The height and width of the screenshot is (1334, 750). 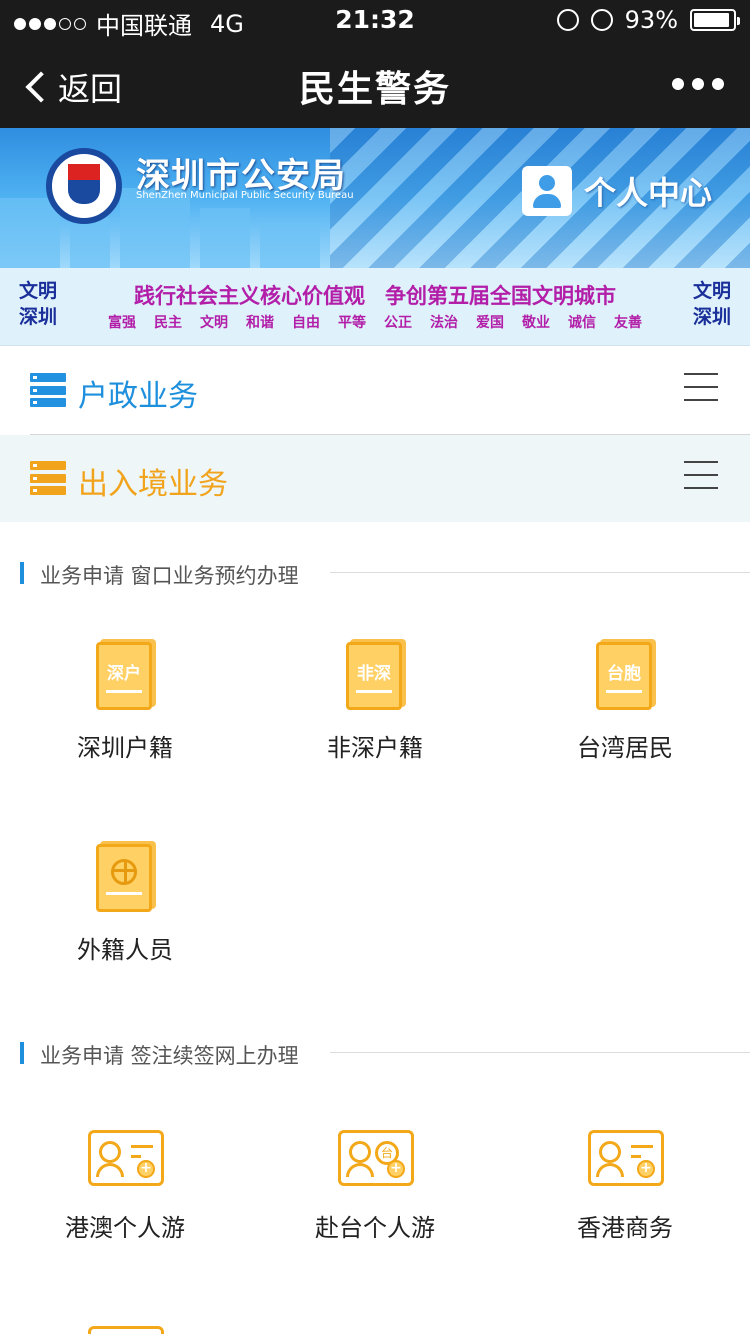 I want to click on section-title: 业务申请 签注续签网上办理, so click(x=169, y=1056).